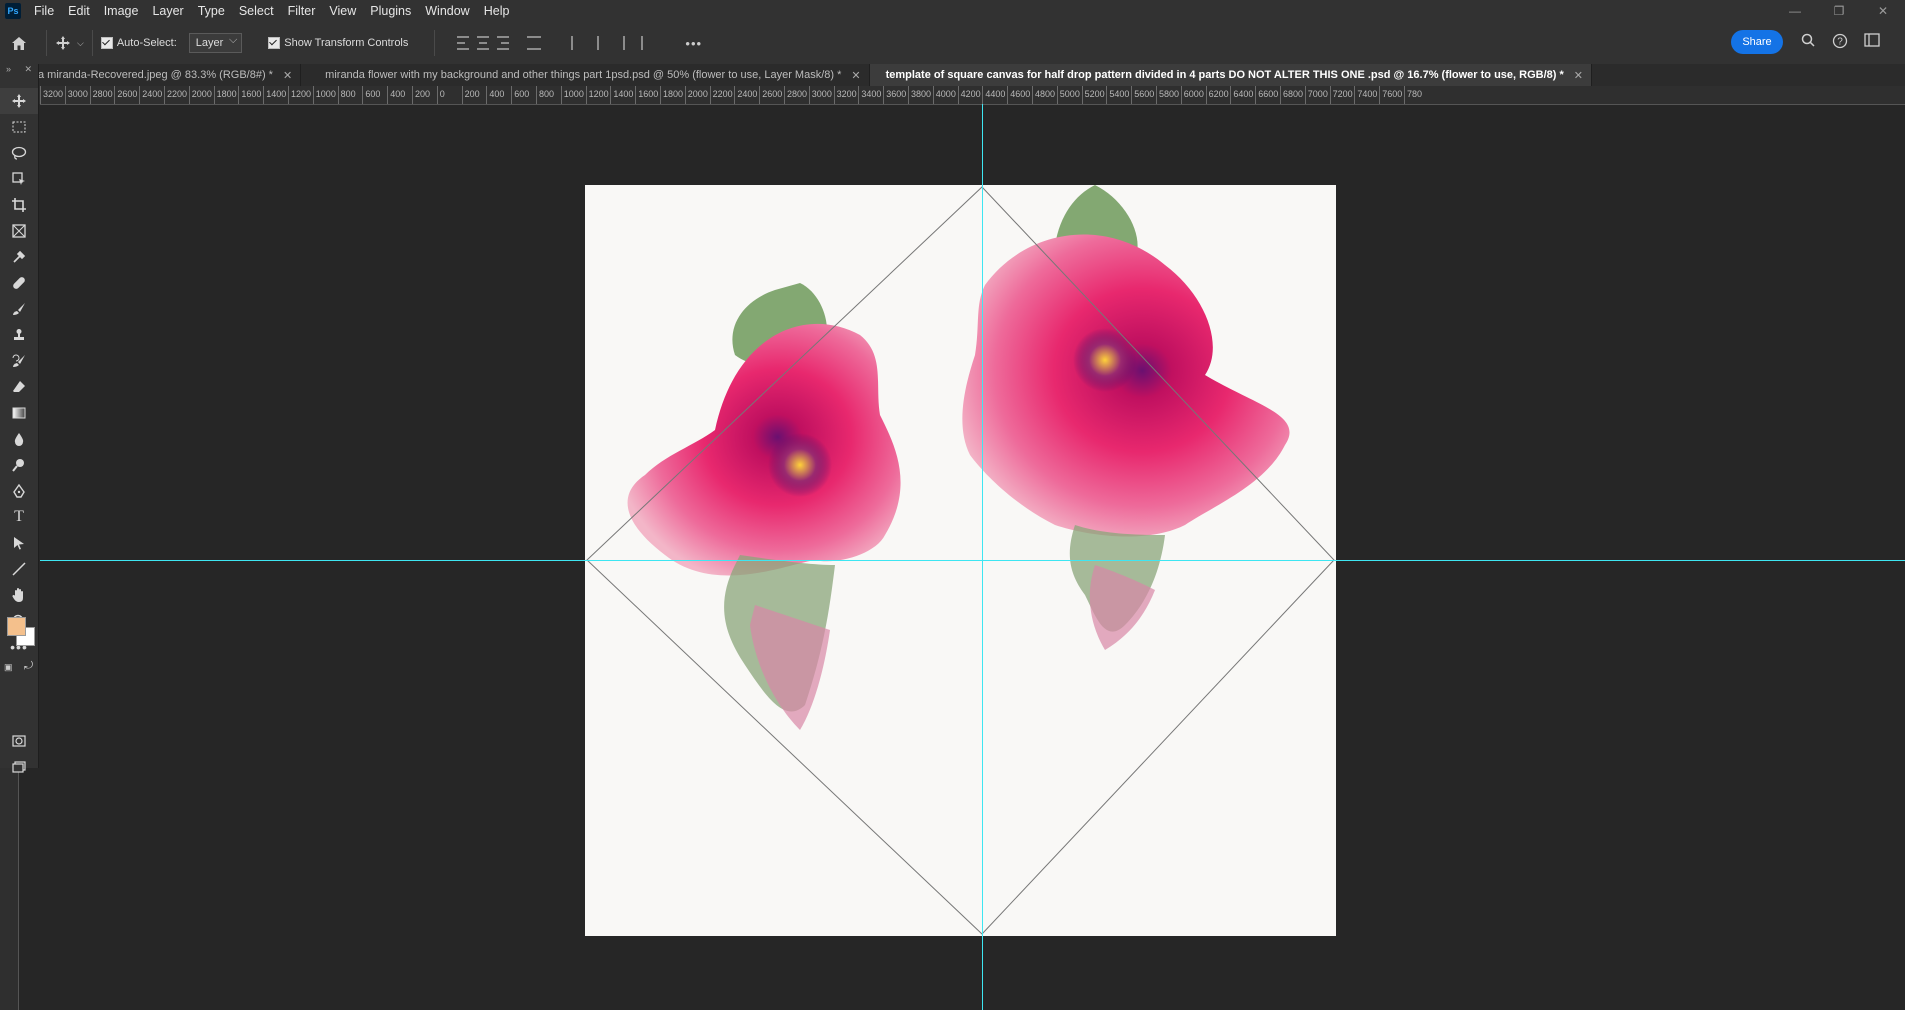  What do you see at coordinates (16, 626) in the screenshot?
I see `foreground-color-swatch` at bounding box center [16, 626].